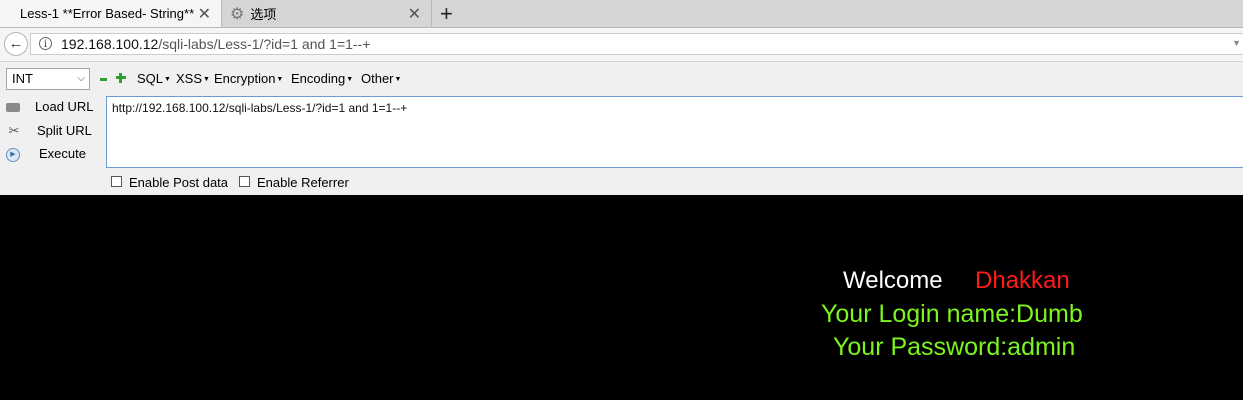 The image size is (1243, 400). What do you see at coordinates (107, 13) in the screenshot?
I see `tab-title: Less-1 **Error Based- String**` at bounding box center [107, 13].